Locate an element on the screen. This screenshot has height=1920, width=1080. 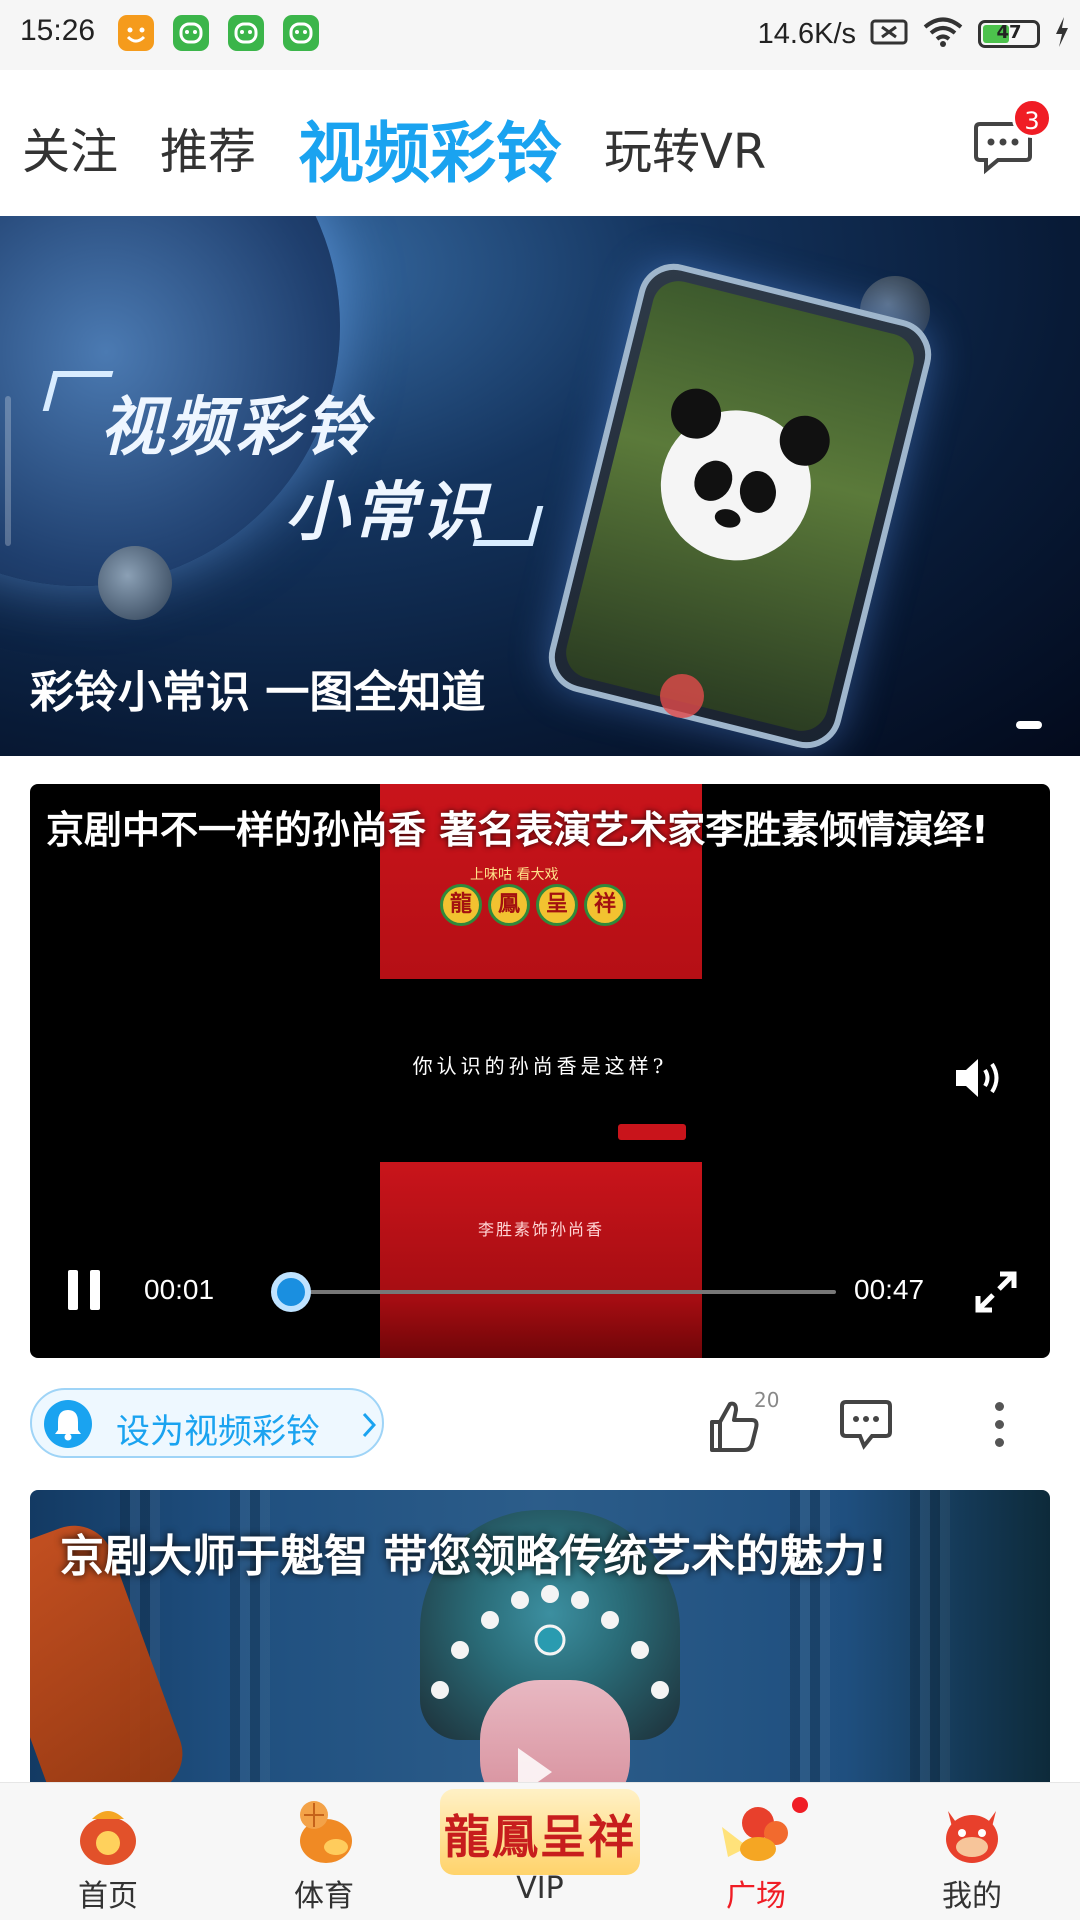
volume-icon is located at coordinates (977, 1078).